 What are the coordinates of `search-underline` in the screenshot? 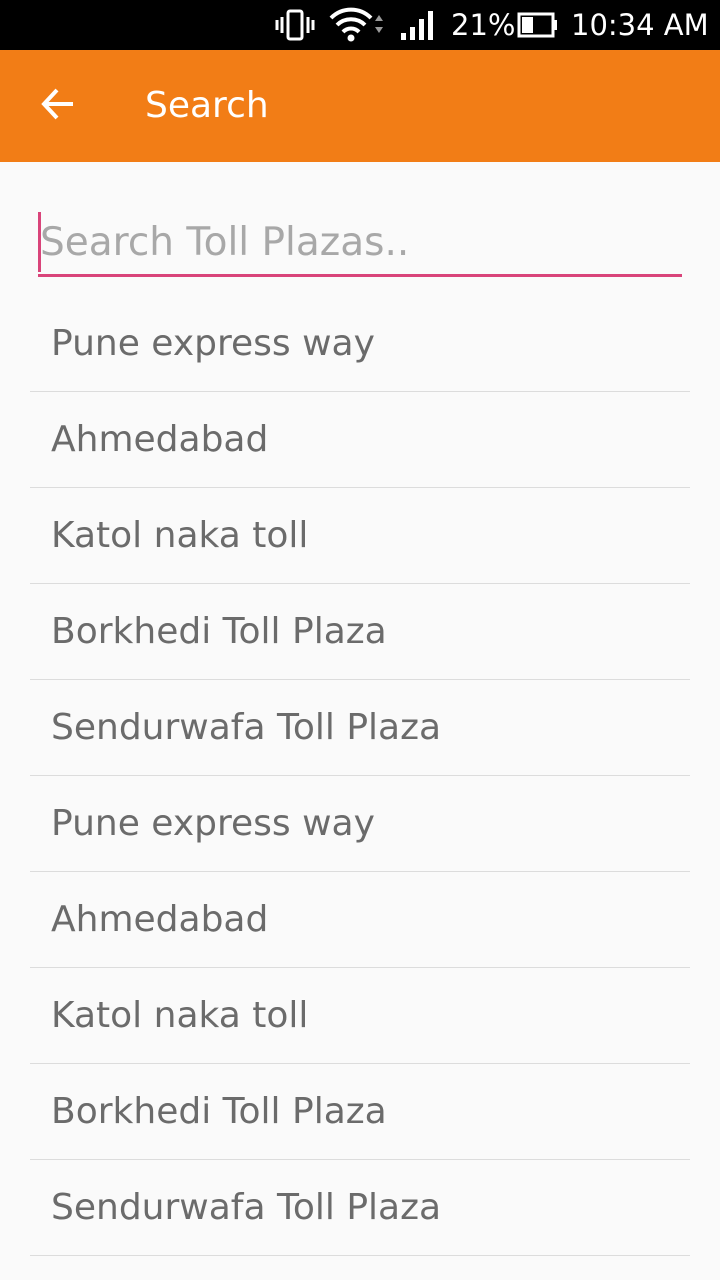 It's located at (360, 275).